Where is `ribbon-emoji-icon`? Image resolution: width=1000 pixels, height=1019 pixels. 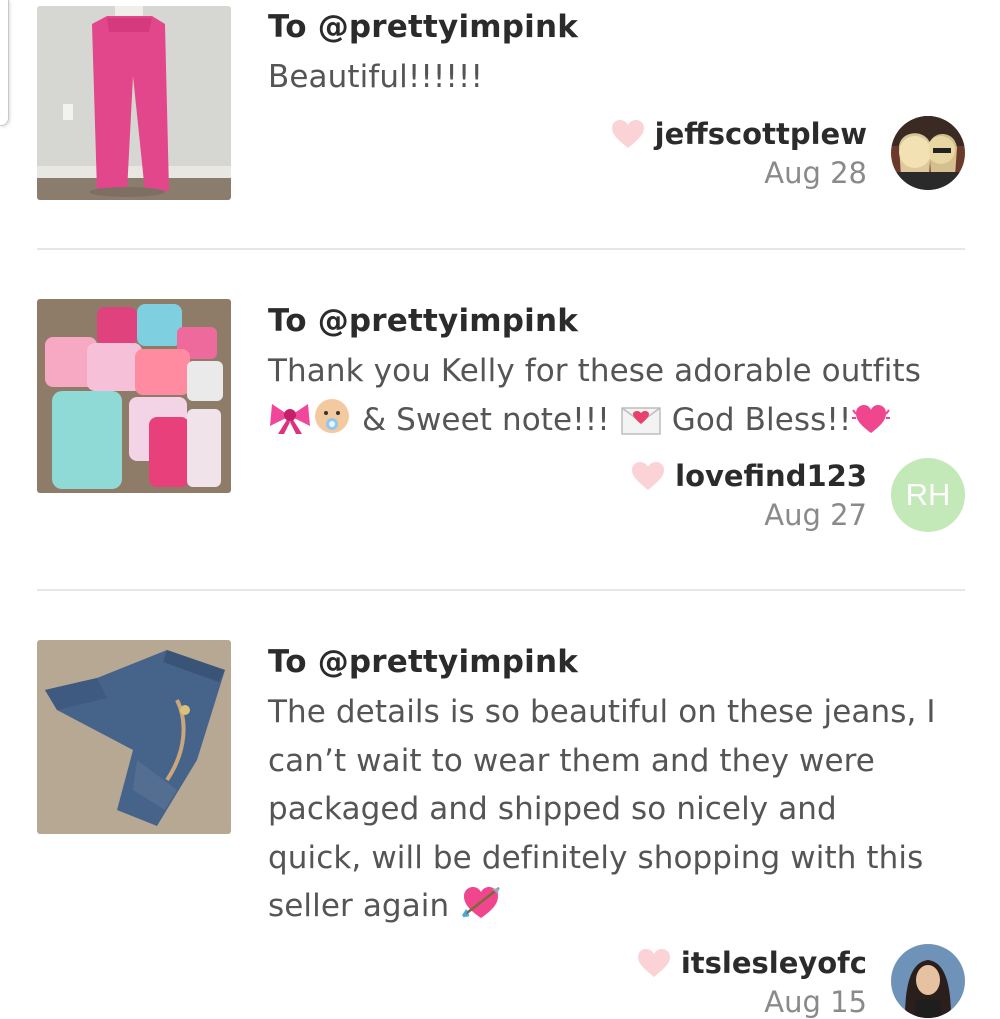 ribbon-emoji-icon is located at coordinates (290, 418).